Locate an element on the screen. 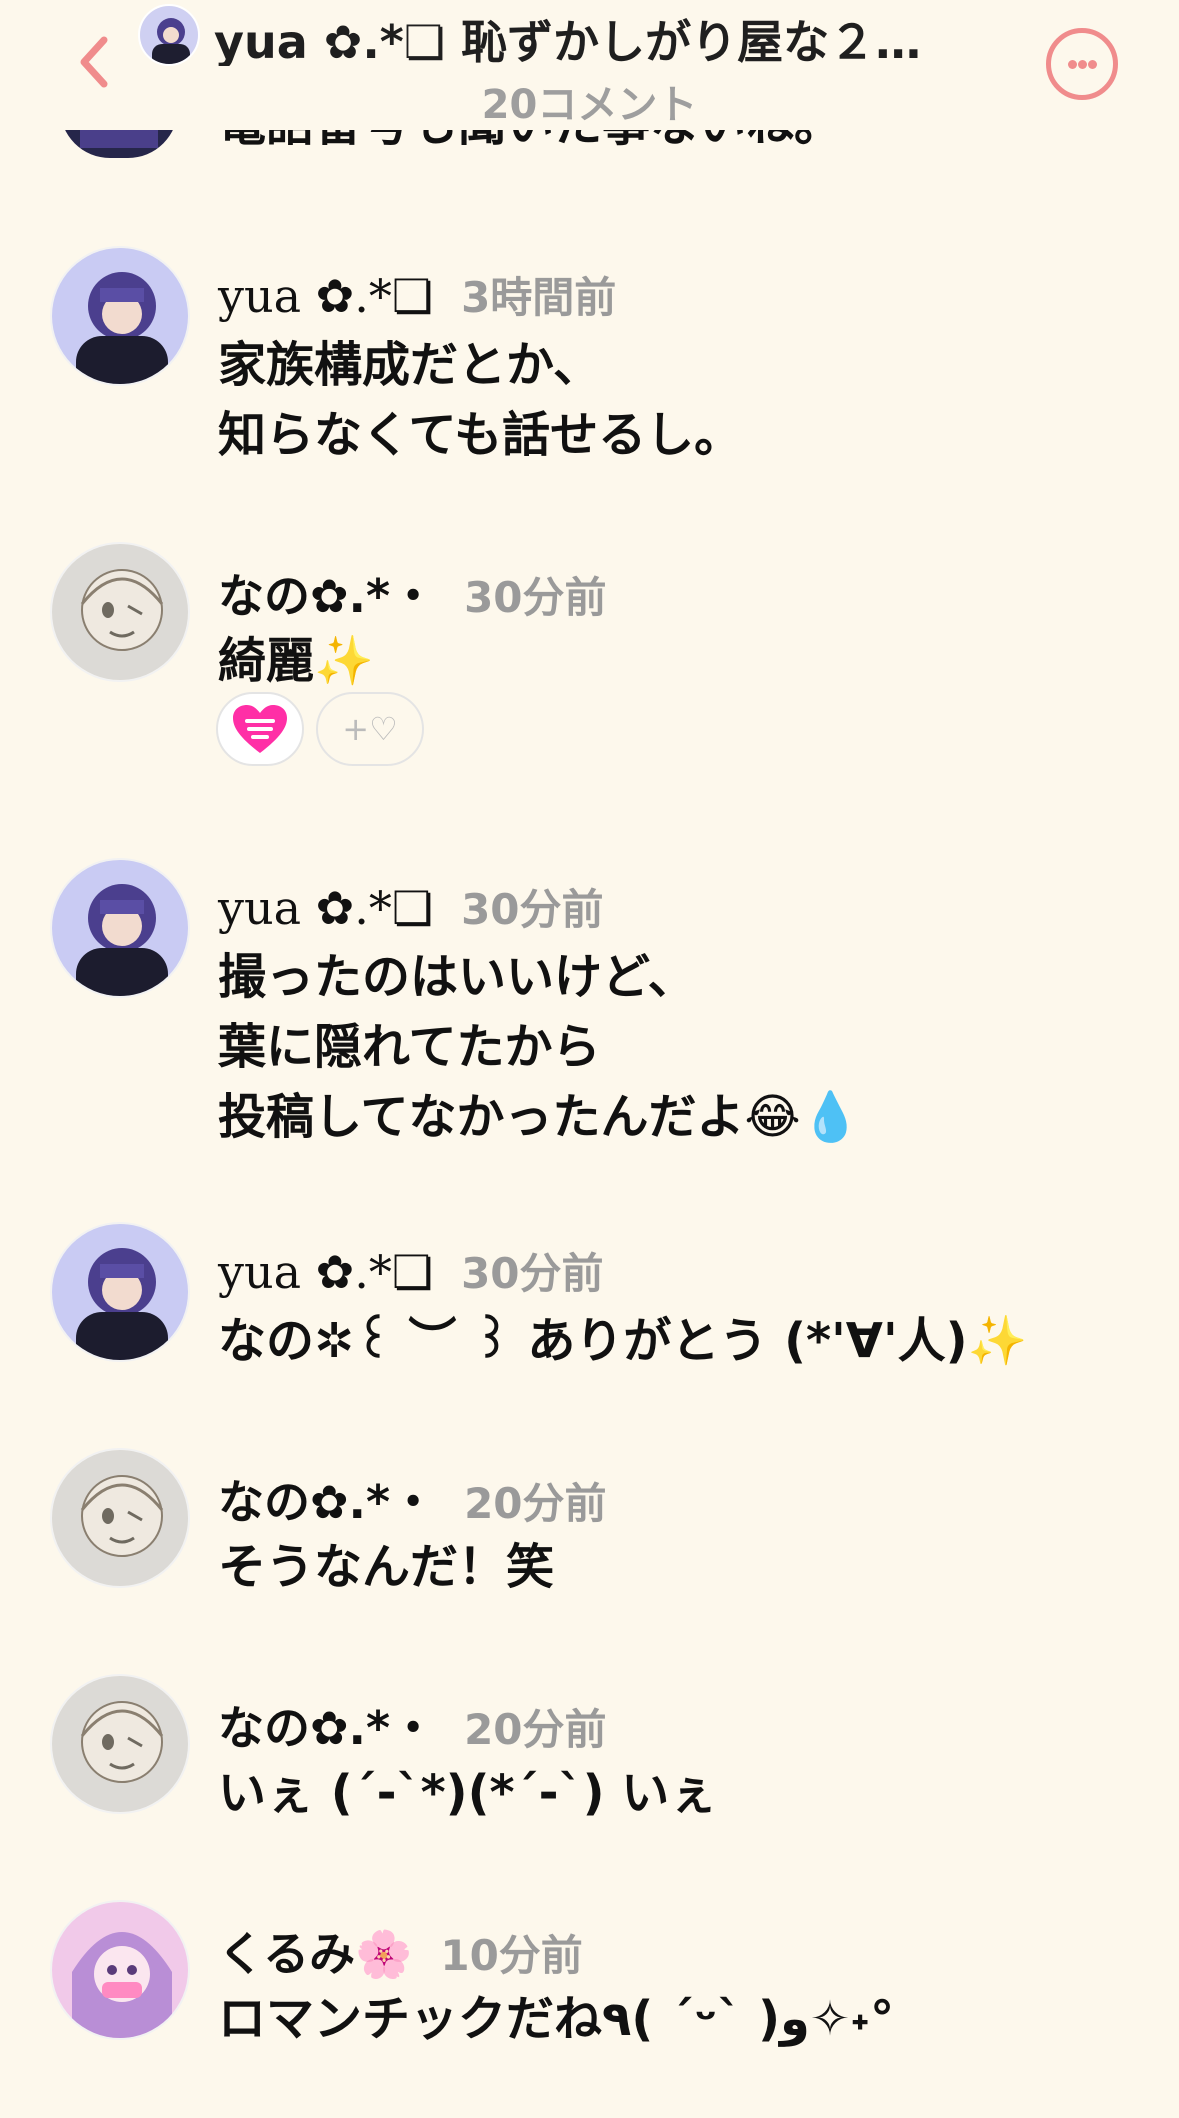 This screenshot has height=2118, width=1179. header-avatar is located at coordinates (169, 35).